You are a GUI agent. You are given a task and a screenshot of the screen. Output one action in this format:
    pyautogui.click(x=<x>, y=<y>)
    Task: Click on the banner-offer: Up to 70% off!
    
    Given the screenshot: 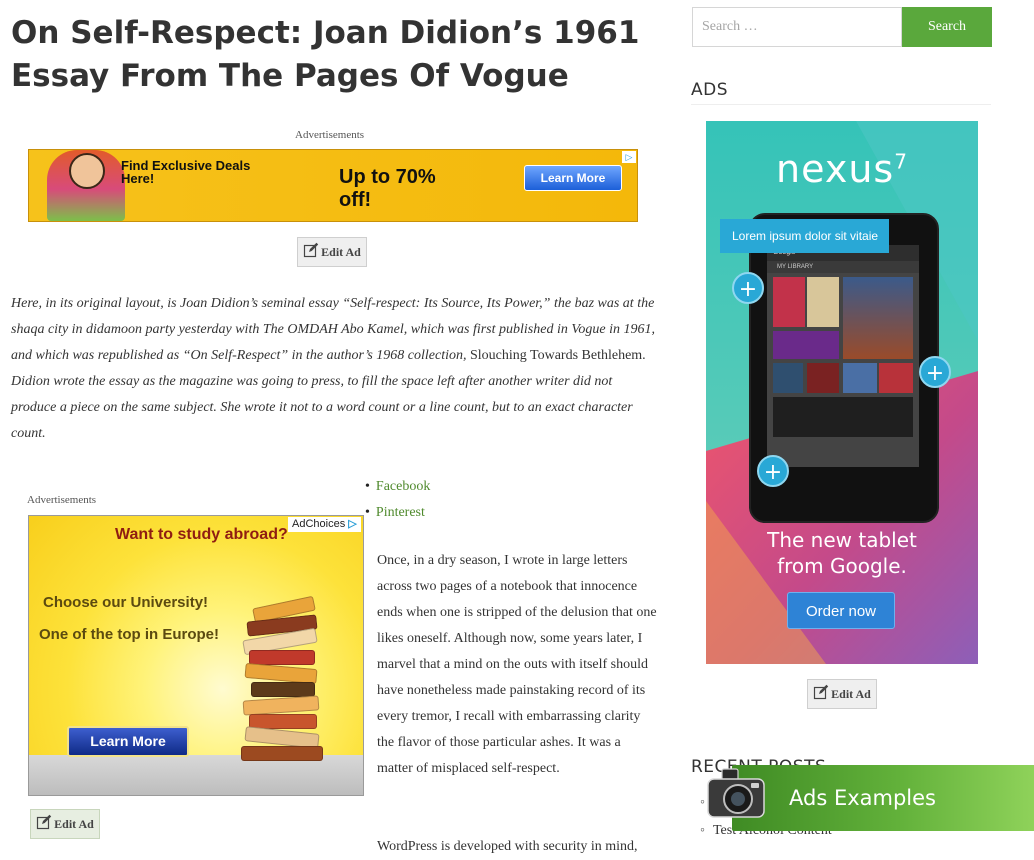 What is the action you would take?
    pyautogui.click(x=387, y=188)
    